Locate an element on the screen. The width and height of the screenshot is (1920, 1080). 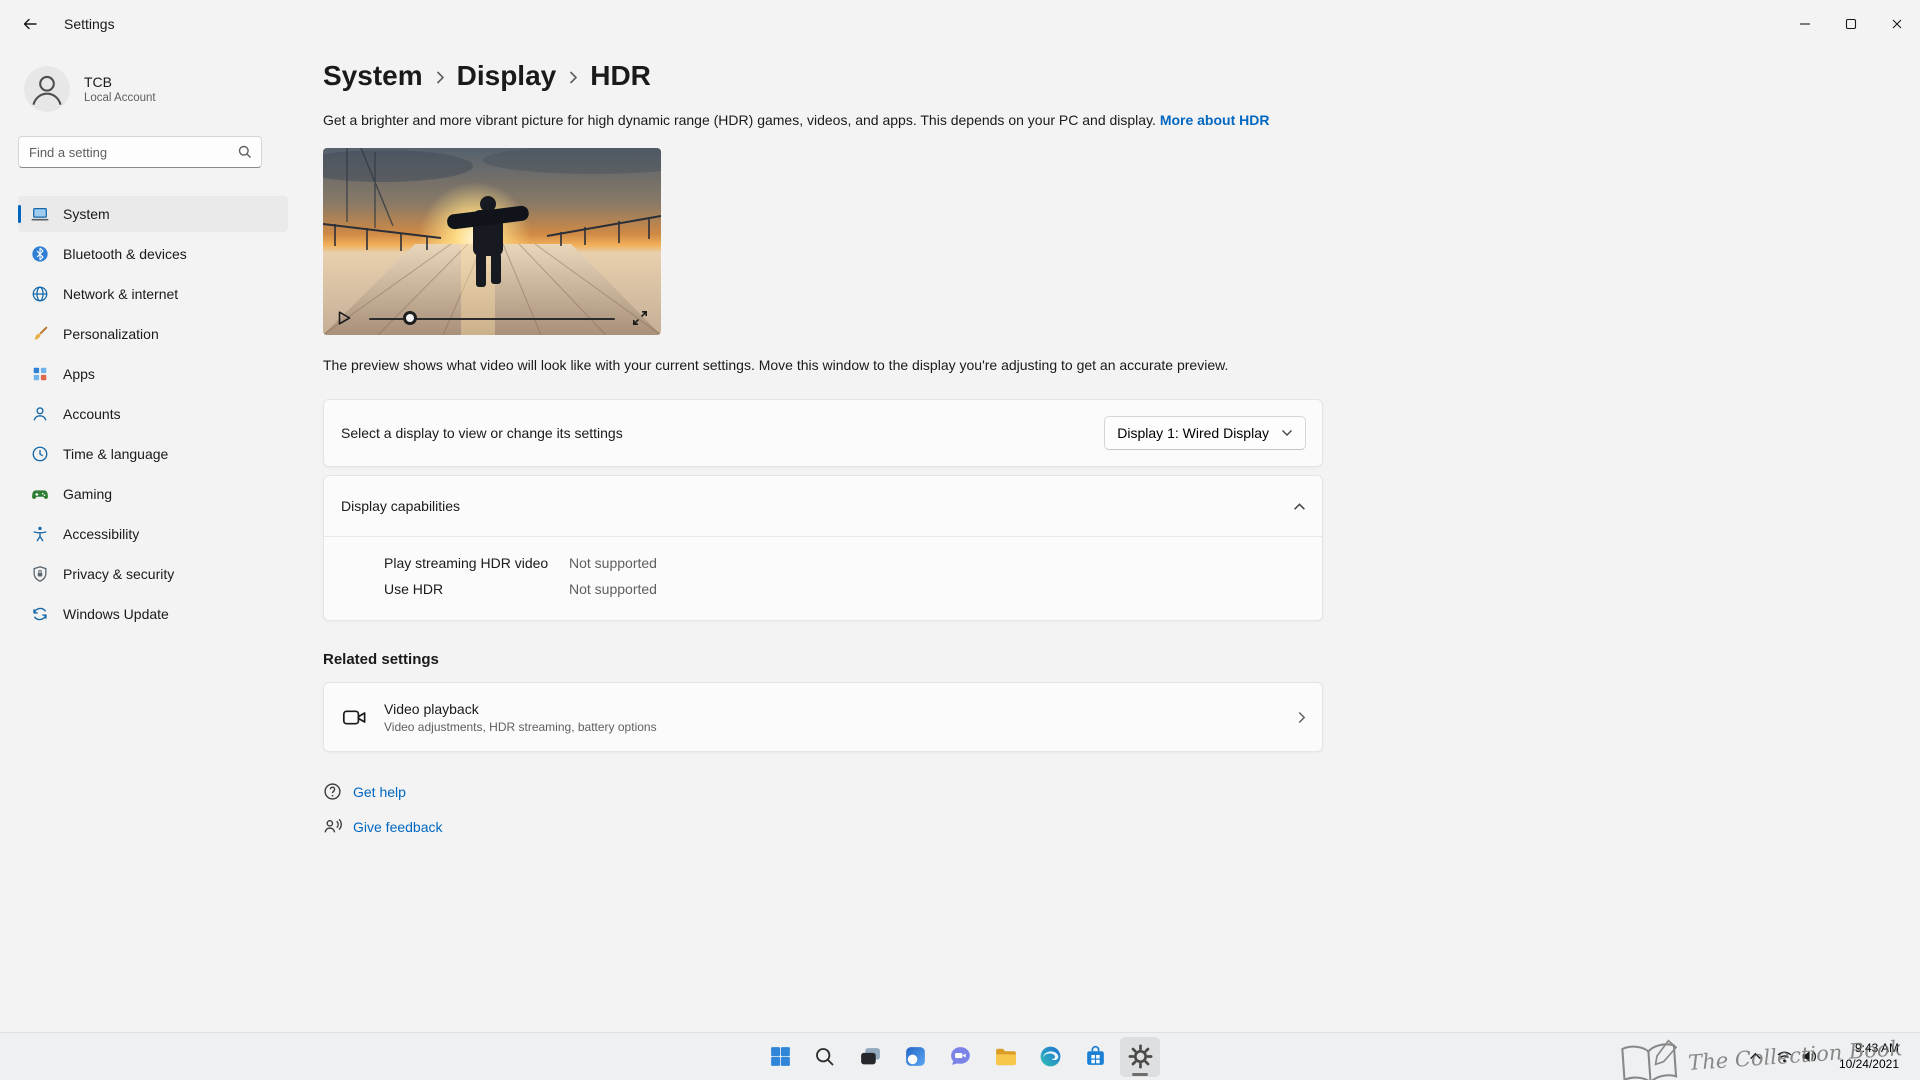
tray-date: 10/24/2021 is located at coordinates (1868, 1063).